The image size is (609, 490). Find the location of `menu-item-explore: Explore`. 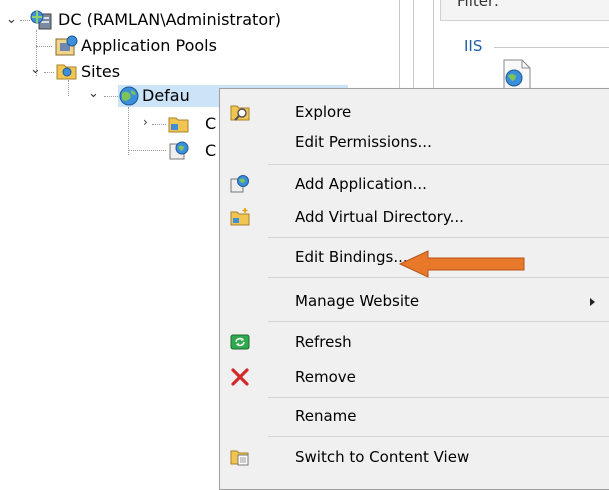

menu-item-explore: Explore is located at coordinates (414, 112).